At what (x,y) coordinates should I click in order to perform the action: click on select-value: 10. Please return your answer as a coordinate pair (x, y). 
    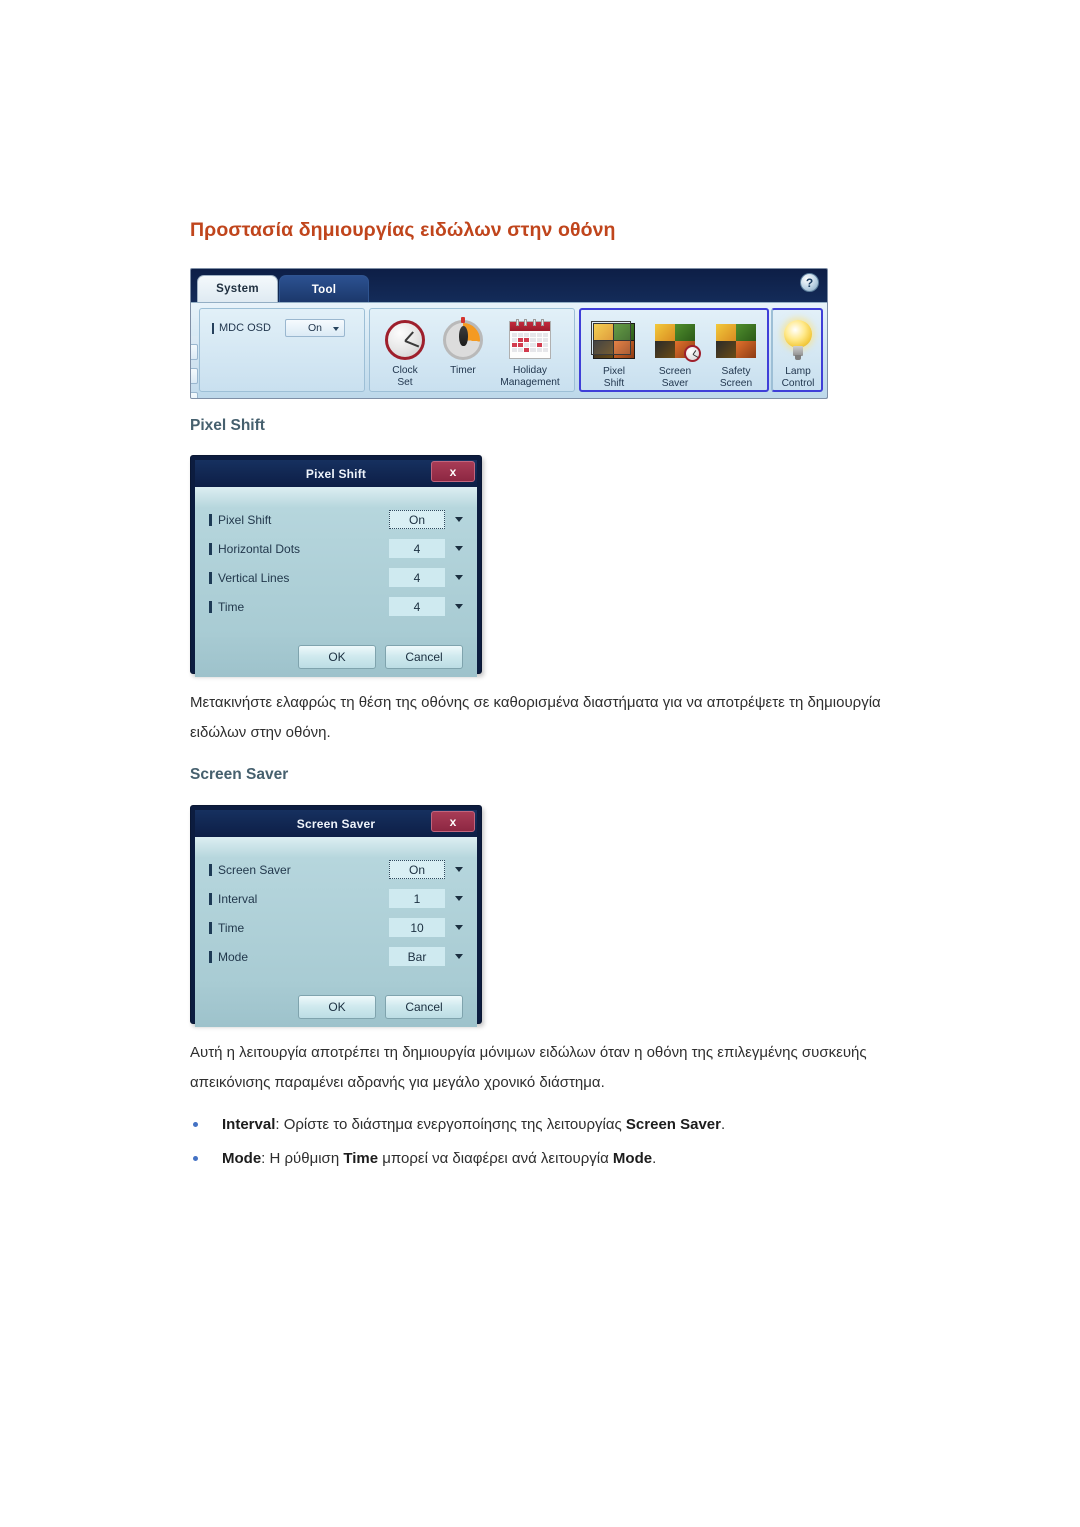
    Looking at the image, I should click on (417, 927).